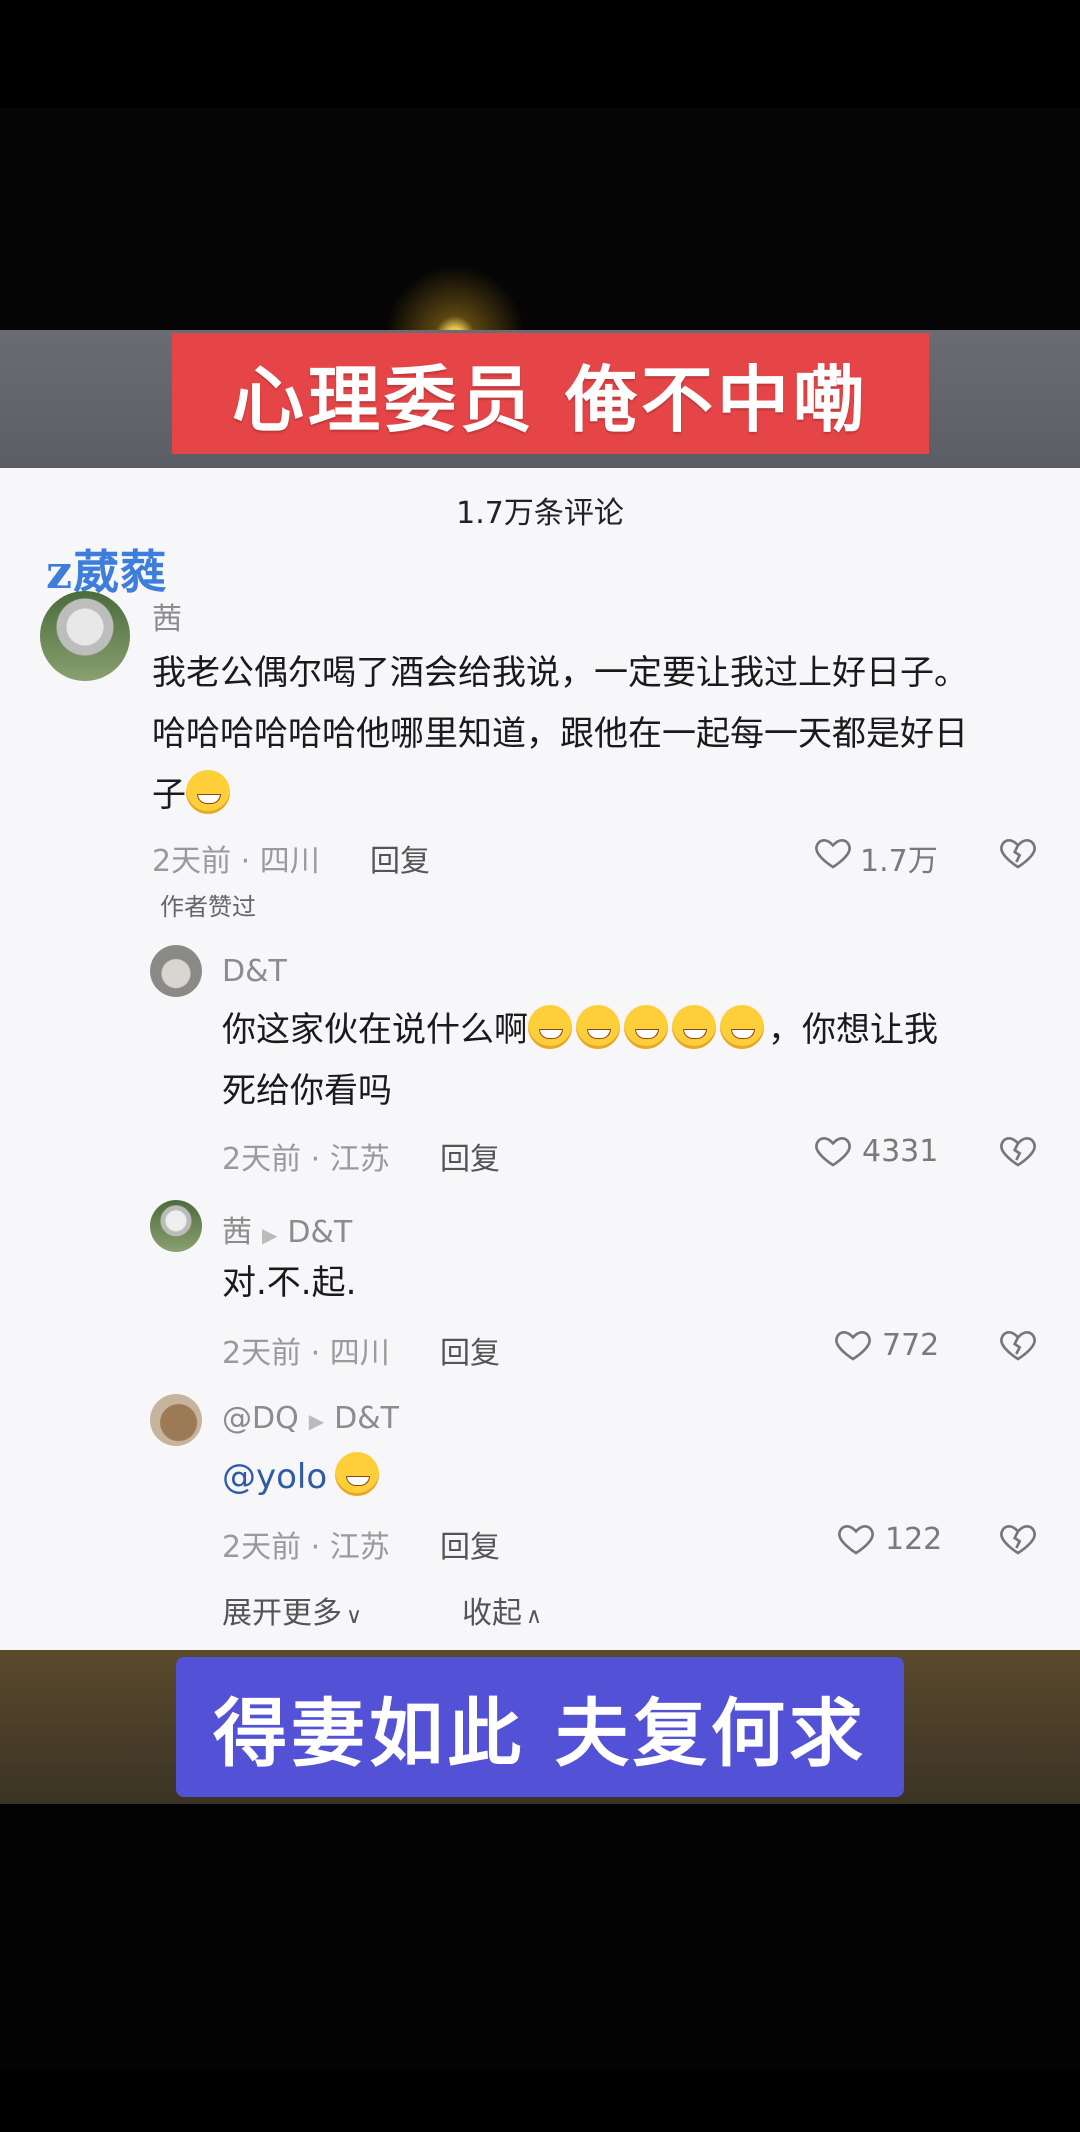 This screenshot has height=2132, width=1080. Describe the element at coordinates (540, 2101) in the screenshot. I see `bottom-black-bar` at that location.